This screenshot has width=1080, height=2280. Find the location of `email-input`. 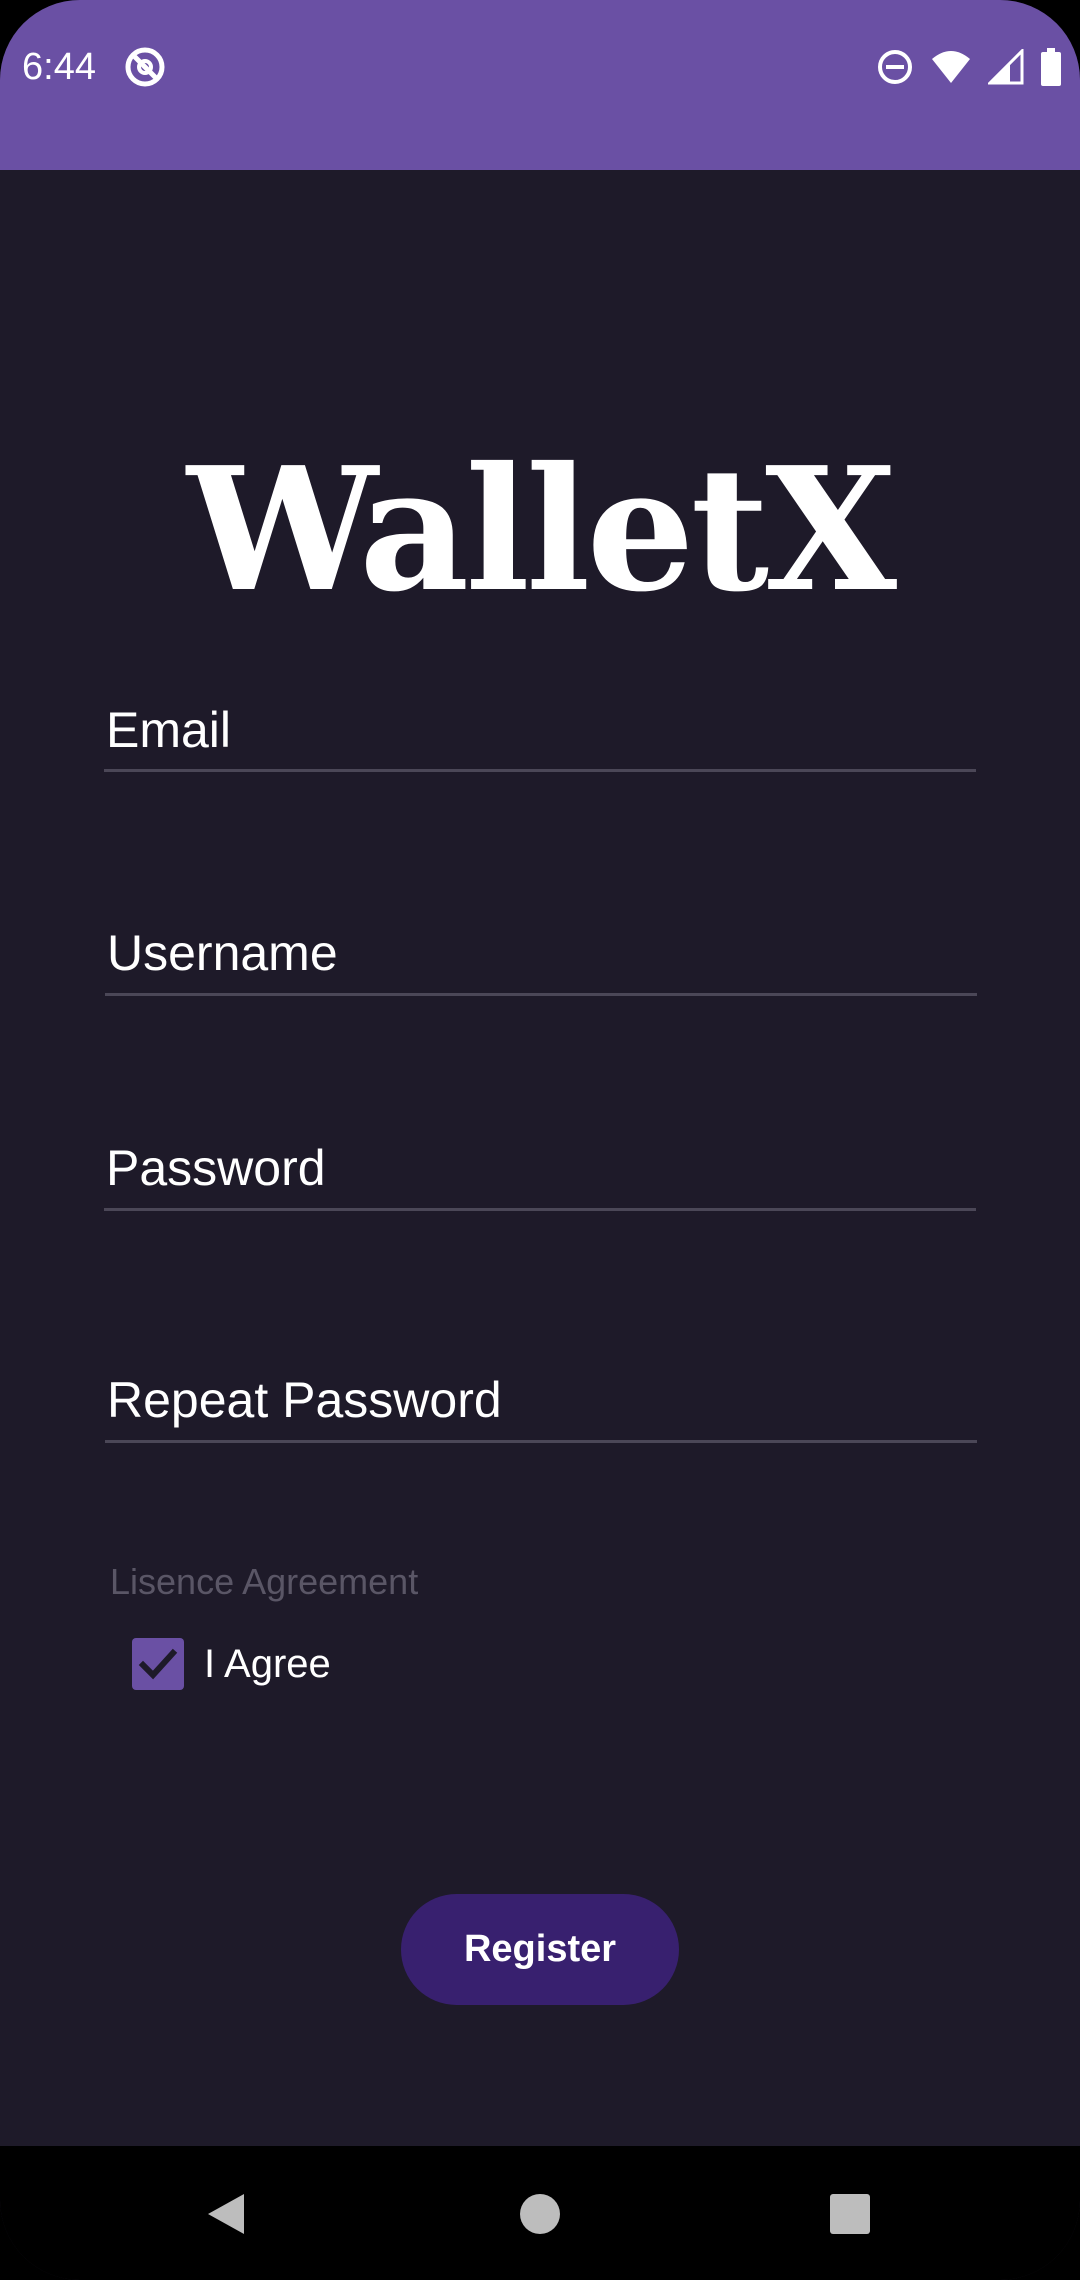

email-input is located at coordinates (540, 729).